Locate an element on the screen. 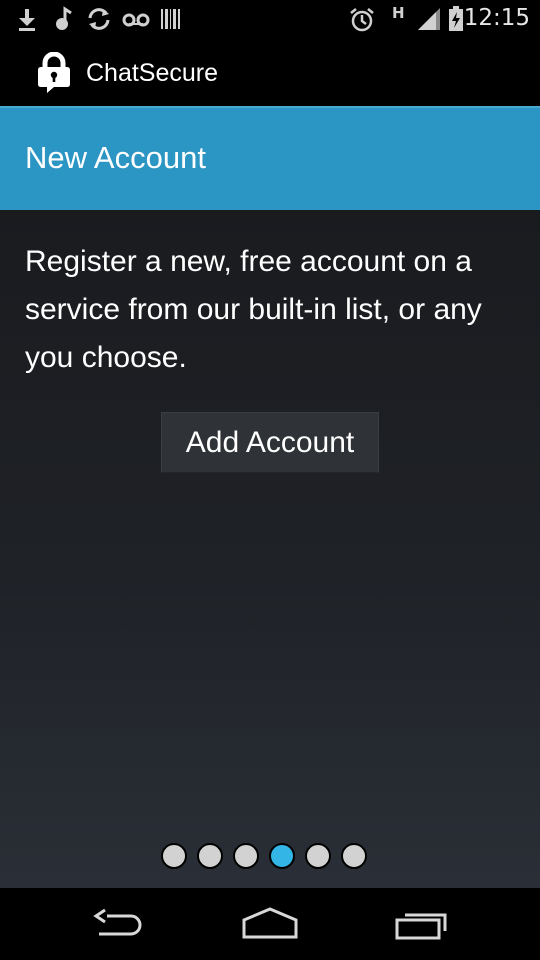  voicemail-icon is located at coordinates (136, 19).